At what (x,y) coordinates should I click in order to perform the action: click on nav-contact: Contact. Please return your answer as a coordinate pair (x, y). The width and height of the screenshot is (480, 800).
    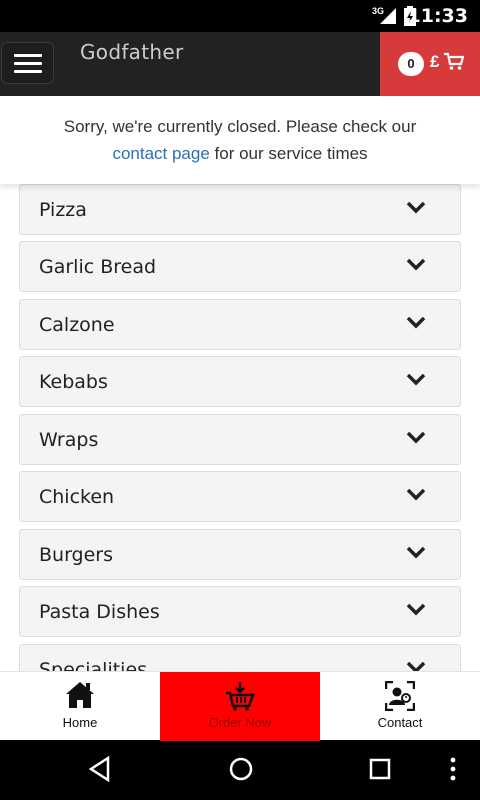
    Looking at the image, I should click on (400, 706).